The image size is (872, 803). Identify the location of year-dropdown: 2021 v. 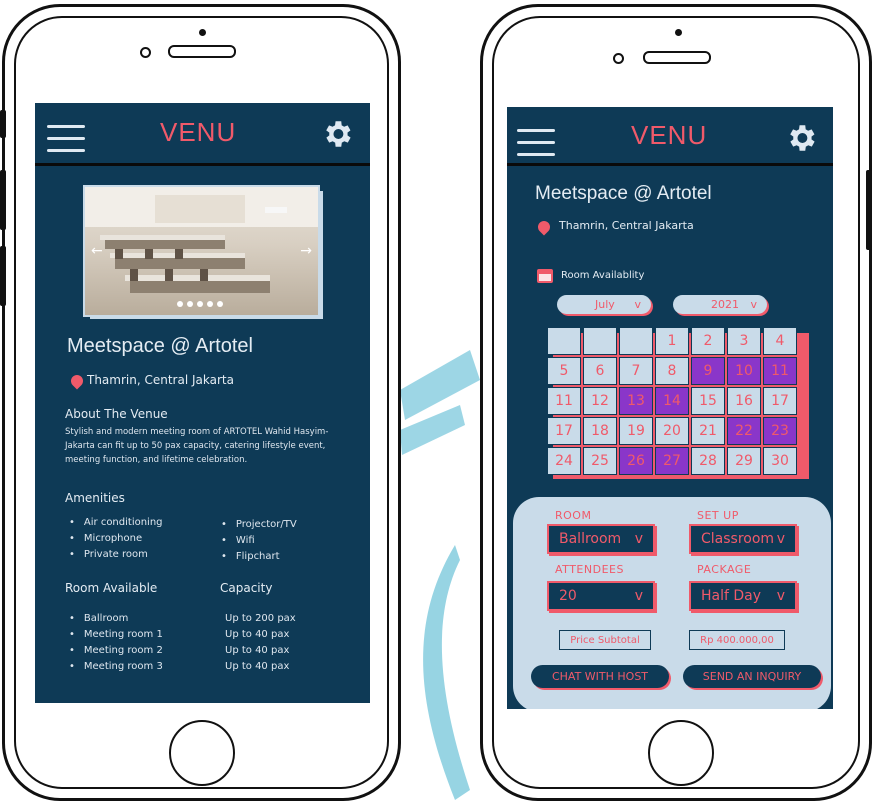
(720, 304).